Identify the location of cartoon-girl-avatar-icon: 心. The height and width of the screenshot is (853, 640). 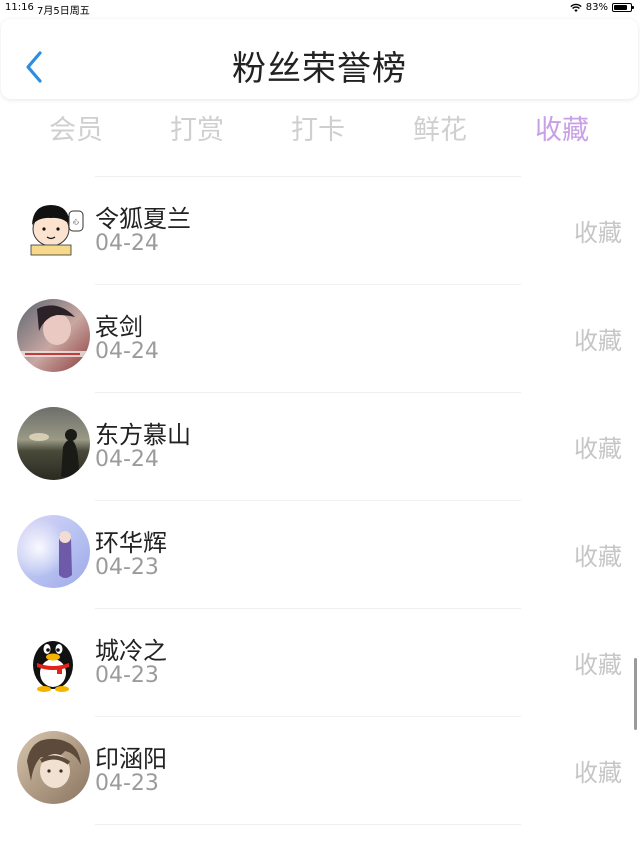
(53, 227).